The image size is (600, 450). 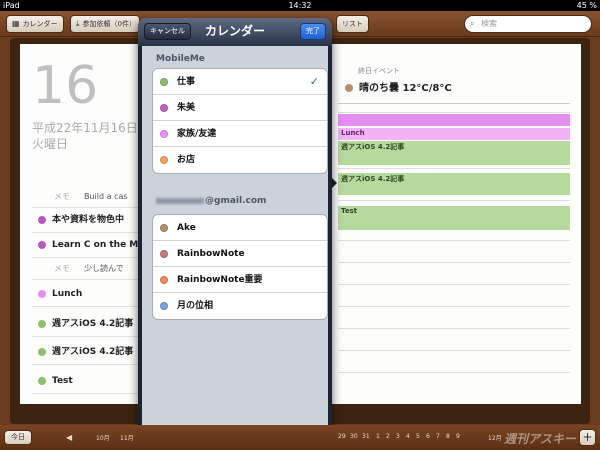 I want to click on day-5: 5, so click(x=418, y=436).